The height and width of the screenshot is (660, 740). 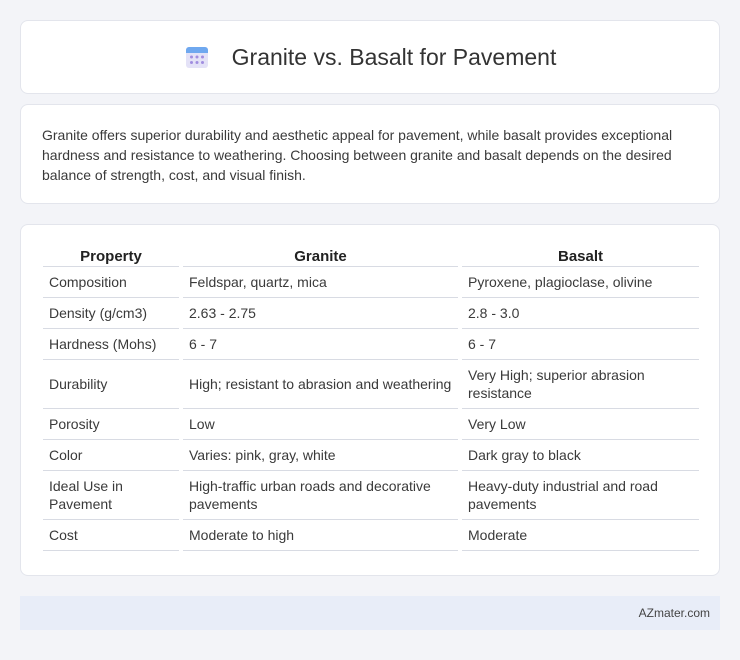 I want to click on cell-granite: Feldspar, quartz, mica, so click(x=320, y=282).